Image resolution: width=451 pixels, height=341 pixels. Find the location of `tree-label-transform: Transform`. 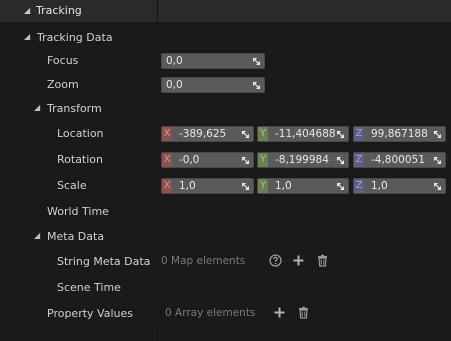

tree-label-transform: Transform is located at coordinates (74, 108).